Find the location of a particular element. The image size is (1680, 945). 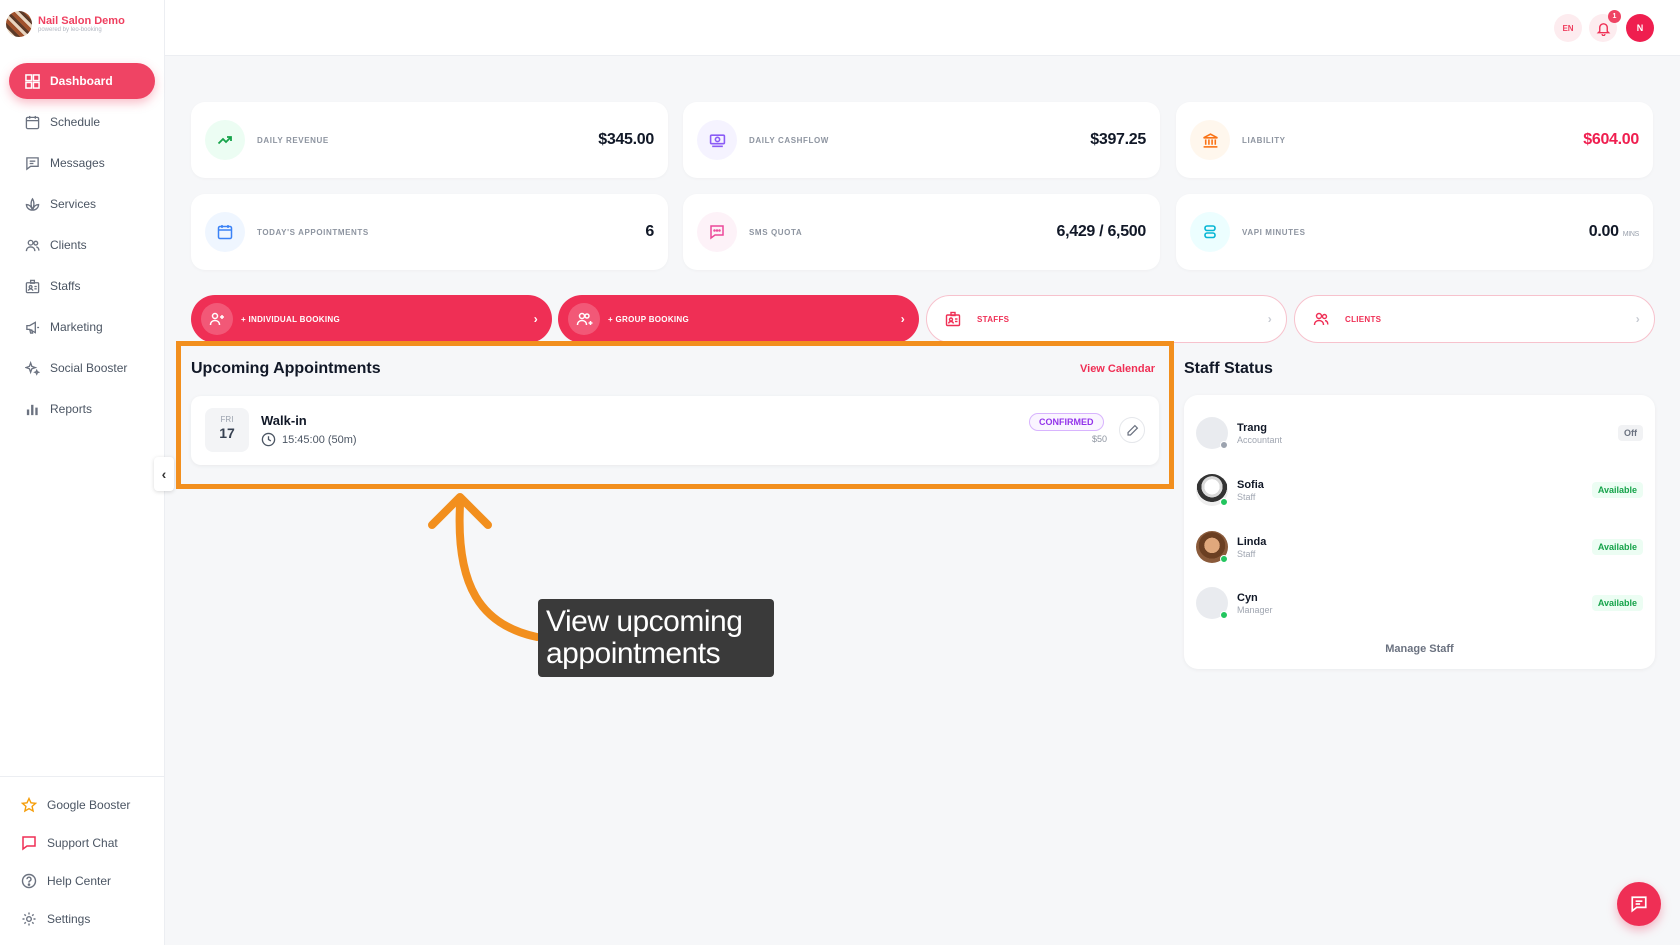

sidebar-item-label: Settings is located at coordinates (69, 919).